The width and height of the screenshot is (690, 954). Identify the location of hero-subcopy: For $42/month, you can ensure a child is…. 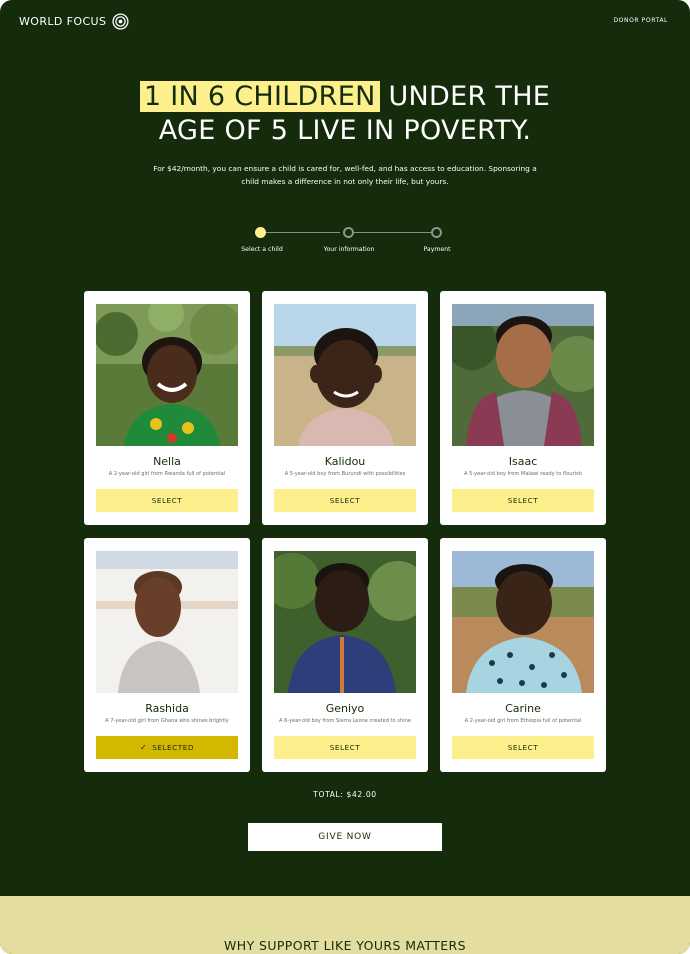
(345, 175).